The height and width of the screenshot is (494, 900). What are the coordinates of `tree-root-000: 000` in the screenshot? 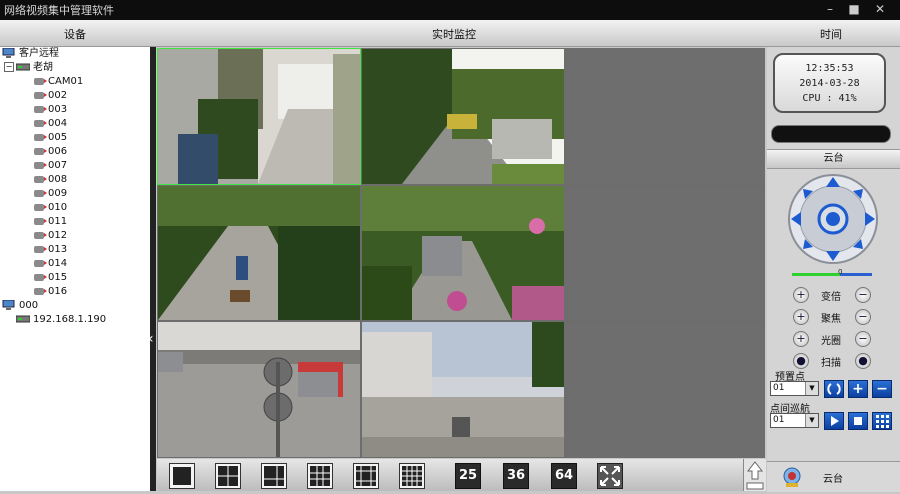 It's located at (20, 306).